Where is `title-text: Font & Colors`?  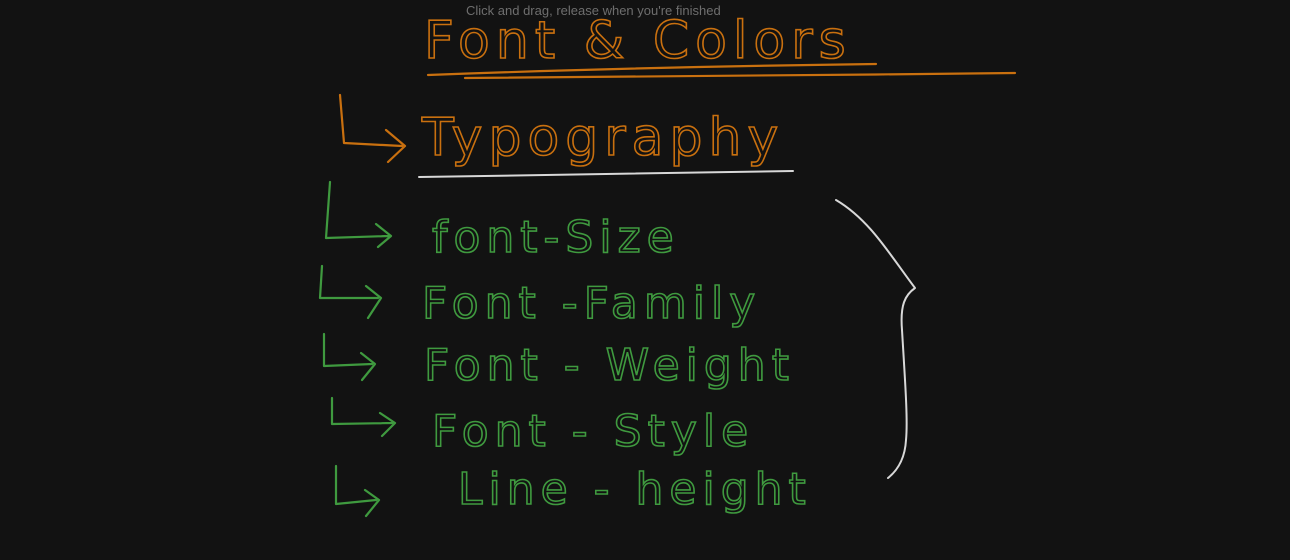 title-text: Font & Colors is located at coordinates (638, 41).